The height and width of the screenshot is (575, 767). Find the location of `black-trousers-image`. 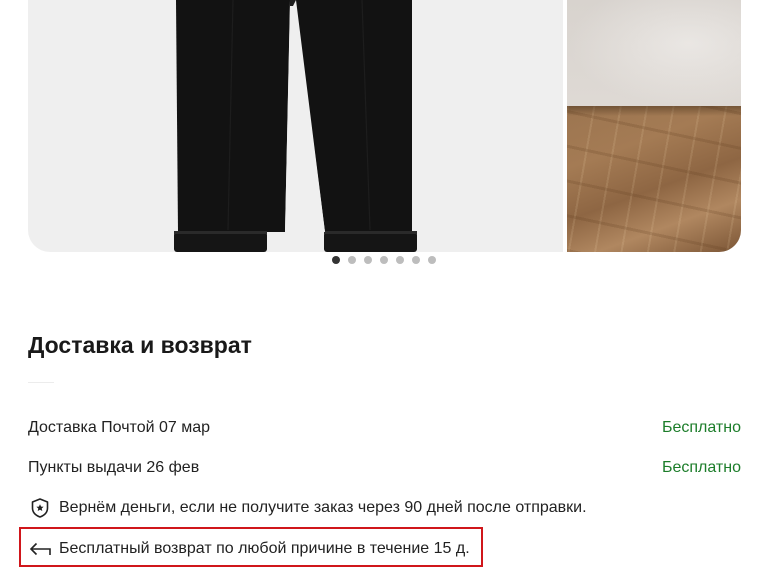

black-trousers-image is located at coordinates (295, 126).